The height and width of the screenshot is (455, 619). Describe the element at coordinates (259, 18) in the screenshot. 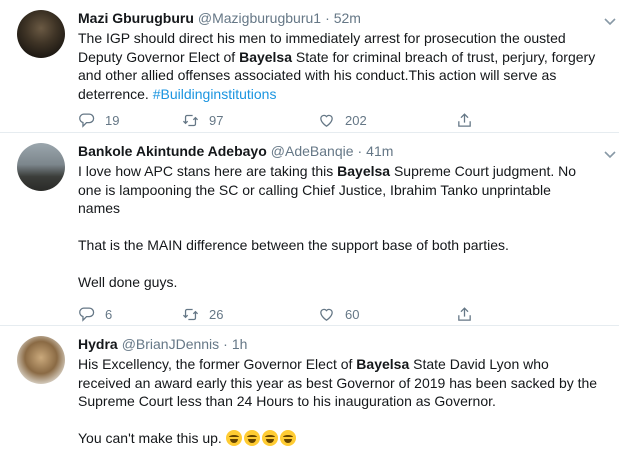

I see `user-handle: @Mazigburugburu1` at that location.